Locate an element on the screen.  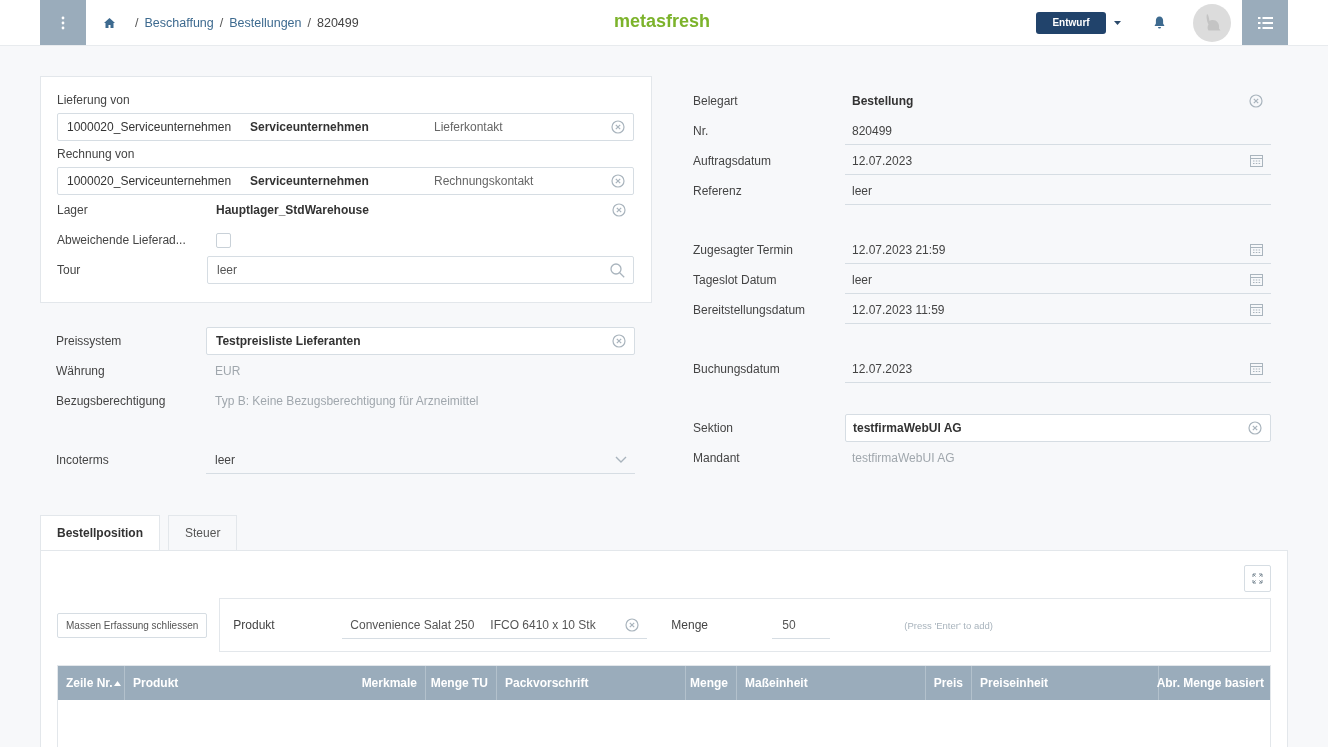
lookup-field: 1000020_Serviceunternehmen Serviceunternehmen Rechnungskontakt is located at coordinates (345, 181).